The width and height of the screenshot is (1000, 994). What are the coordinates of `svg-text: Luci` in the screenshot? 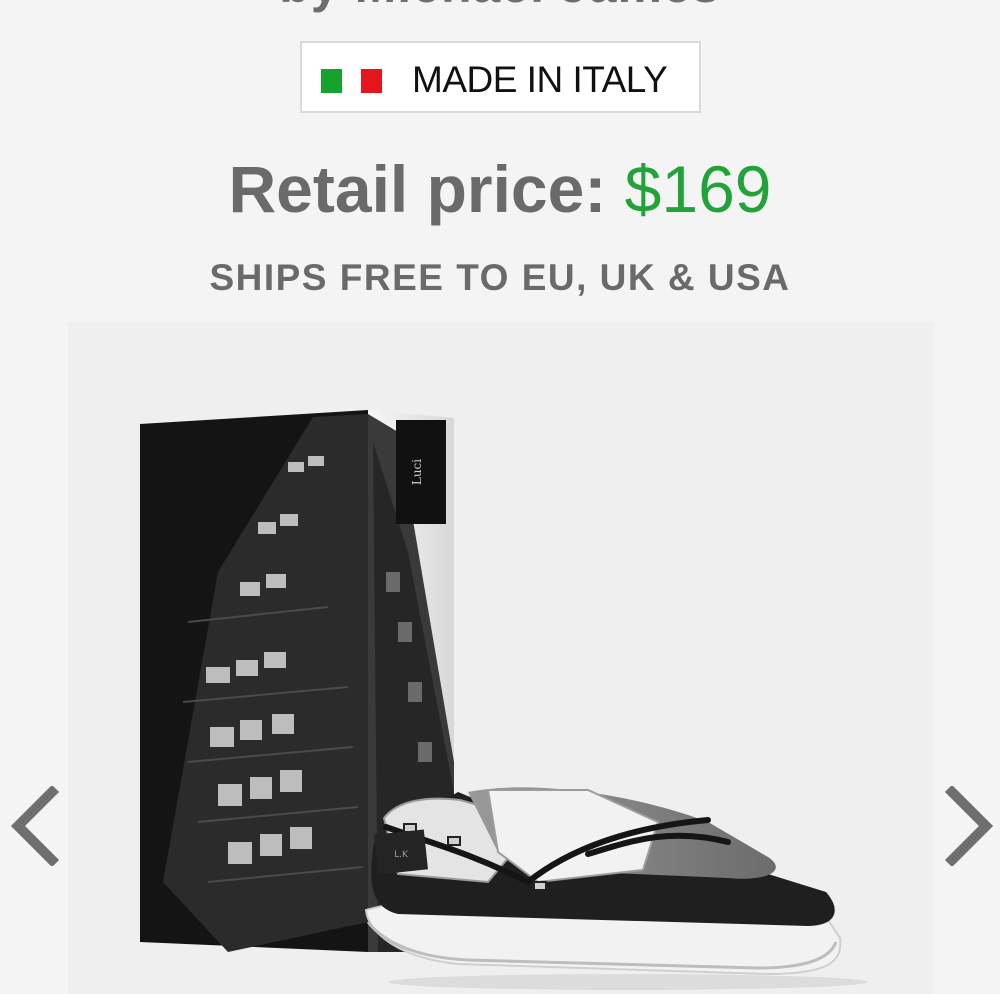 It's located at (417, 472).